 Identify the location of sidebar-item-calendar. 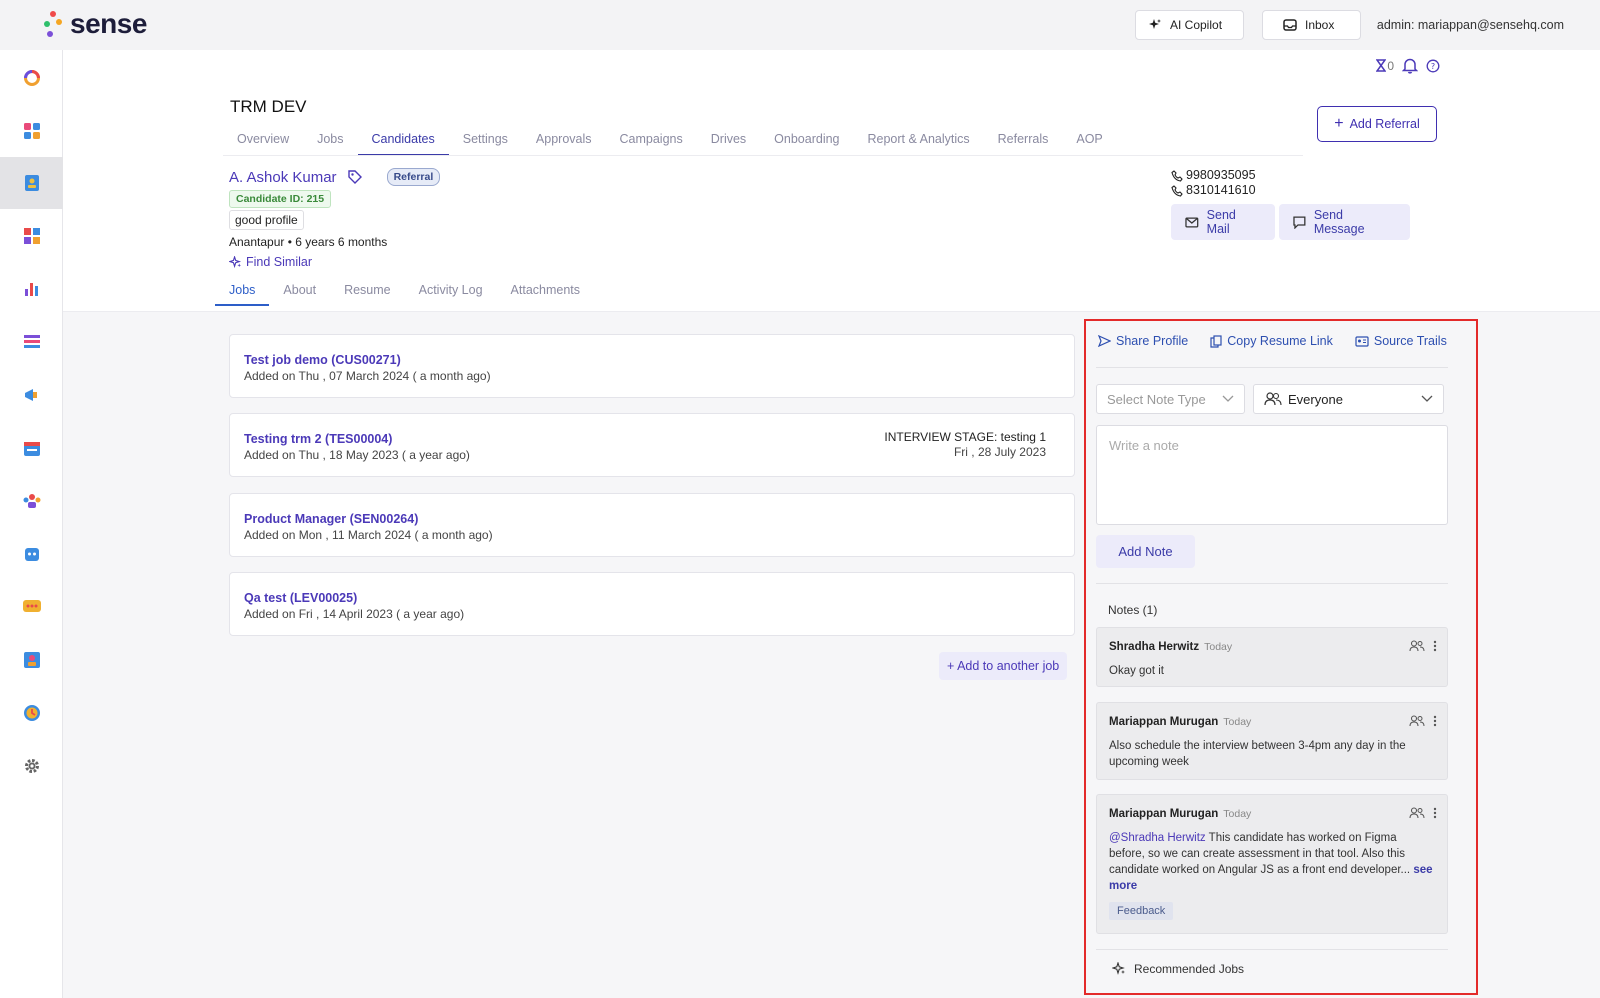
(31, 448).